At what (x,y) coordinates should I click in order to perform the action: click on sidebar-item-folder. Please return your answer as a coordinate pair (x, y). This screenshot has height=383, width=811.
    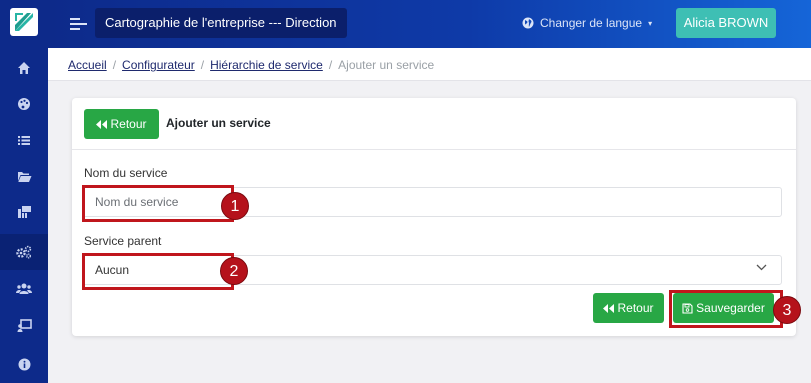
    Looking at the image, I should click on (24, 176).